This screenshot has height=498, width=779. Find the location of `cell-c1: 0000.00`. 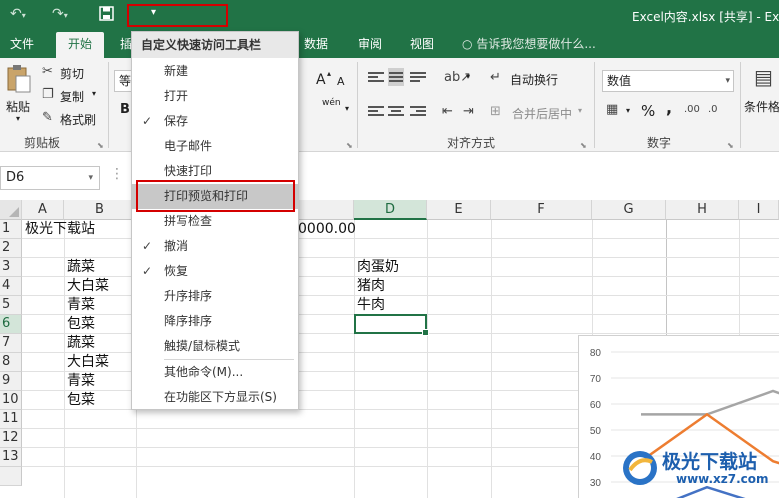

cell-c1: 0000.00 is located at coordinates (327, 229).